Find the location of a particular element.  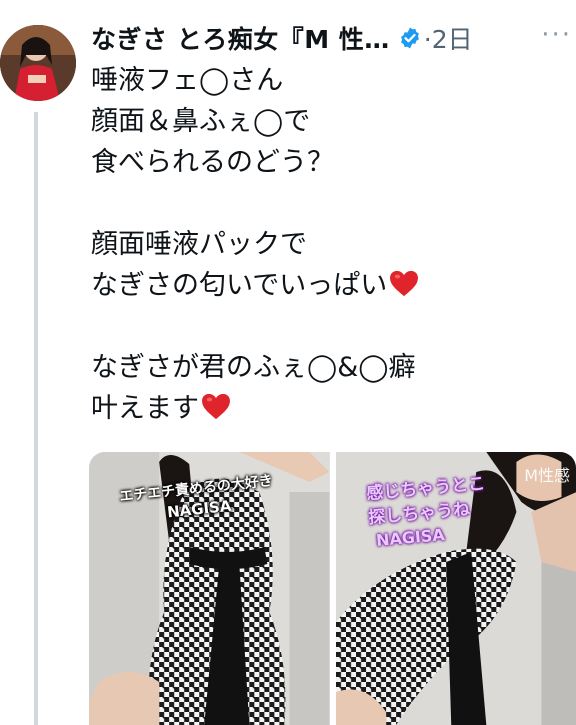

tweet-header: なぎさ とろ痴女『M 性… ·2日 ··· is located at coordinates (333, 38).